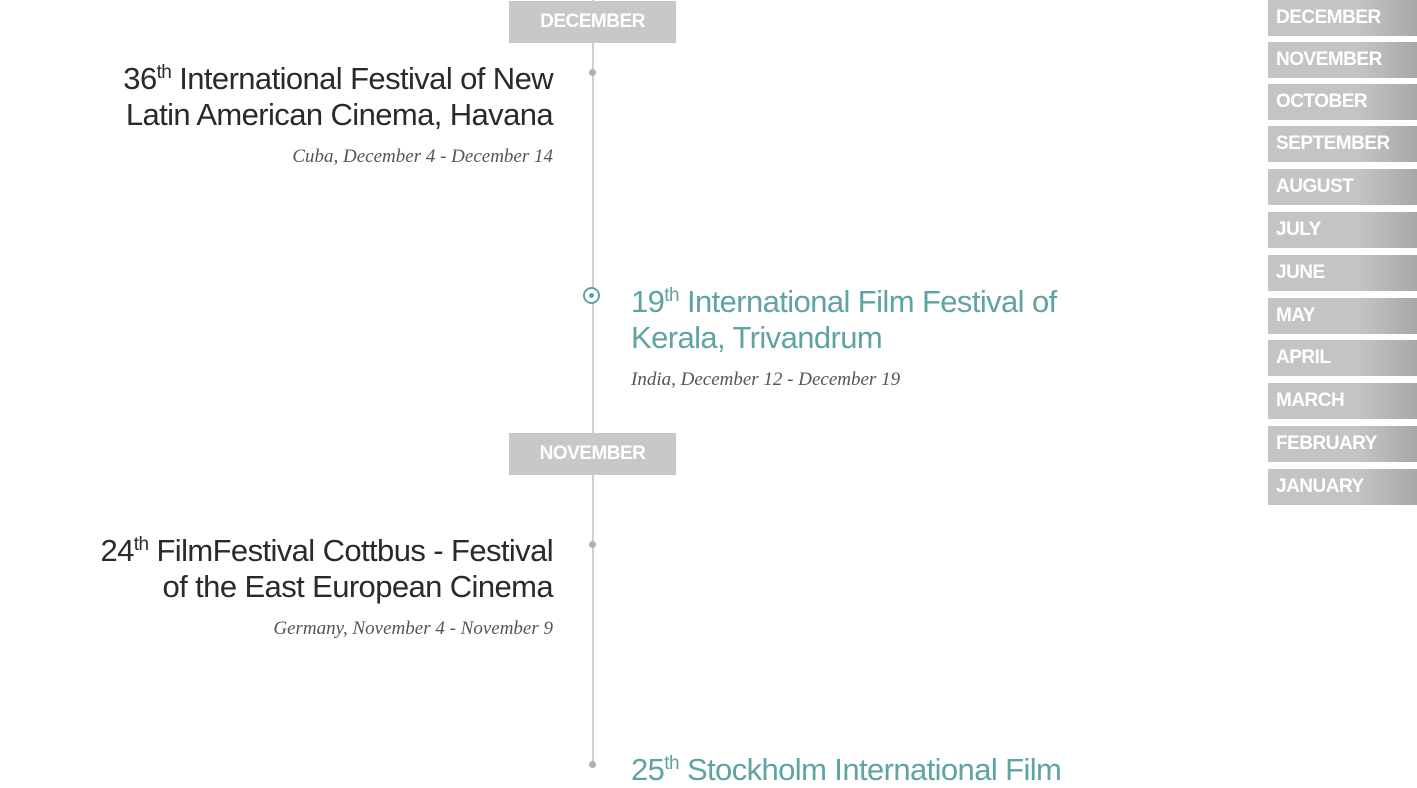 This screenshot has width=1417, height=788. I want to click on month-header-november: NOVEMBER, so click(592, 454).